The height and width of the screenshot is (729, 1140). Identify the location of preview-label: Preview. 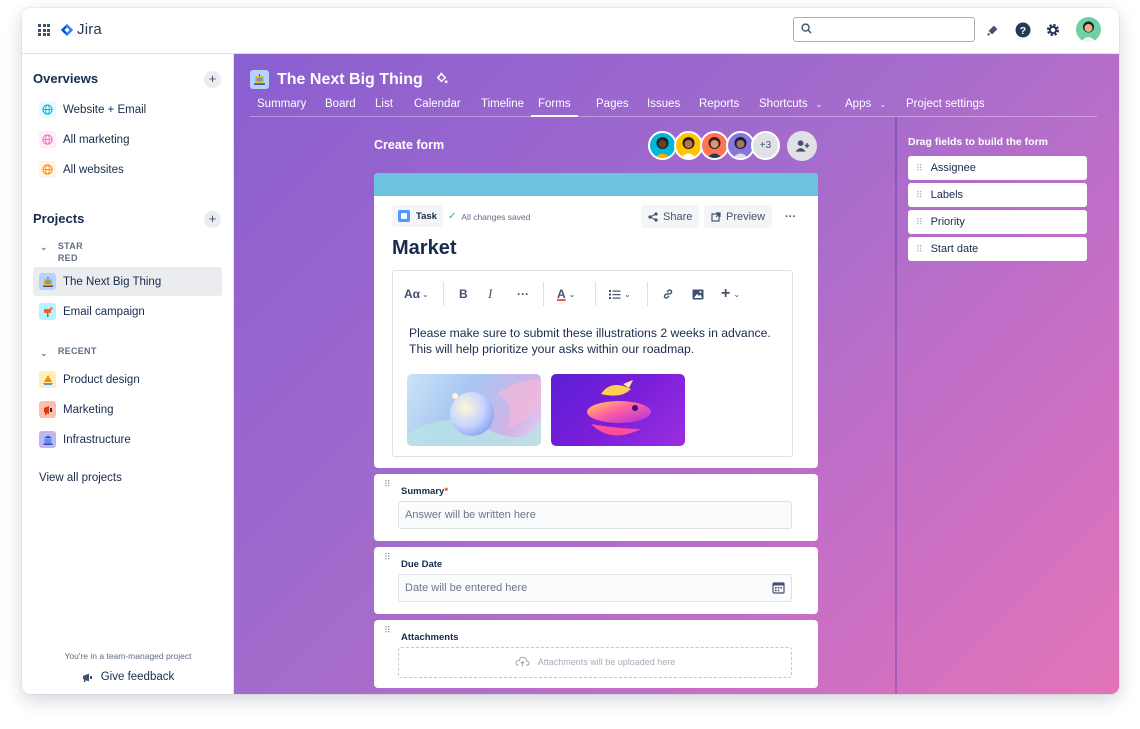
(746, 216).